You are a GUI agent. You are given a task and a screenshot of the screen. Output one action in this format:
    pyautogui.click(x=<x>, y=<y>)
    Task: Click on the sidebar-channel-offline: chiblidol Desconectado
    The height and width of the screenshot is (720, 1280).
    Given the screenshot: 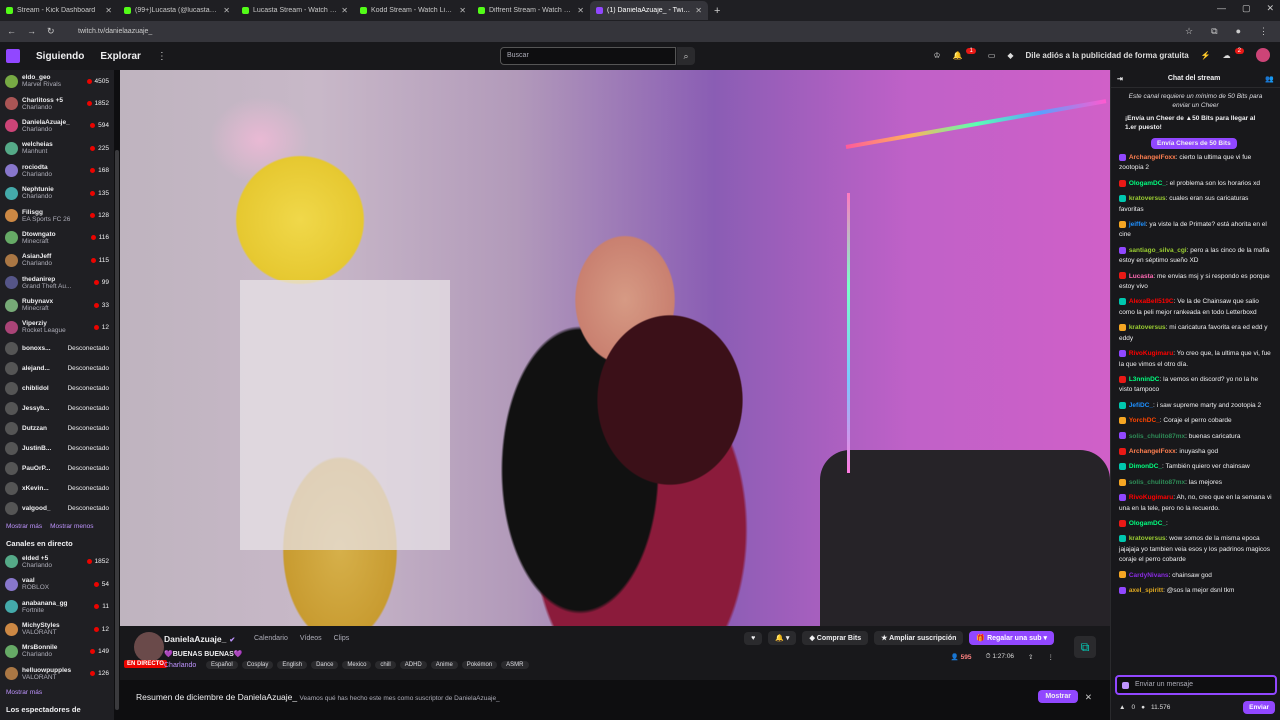 What is the action you would take?
    pyautogui.click(x=57, y=389)
    